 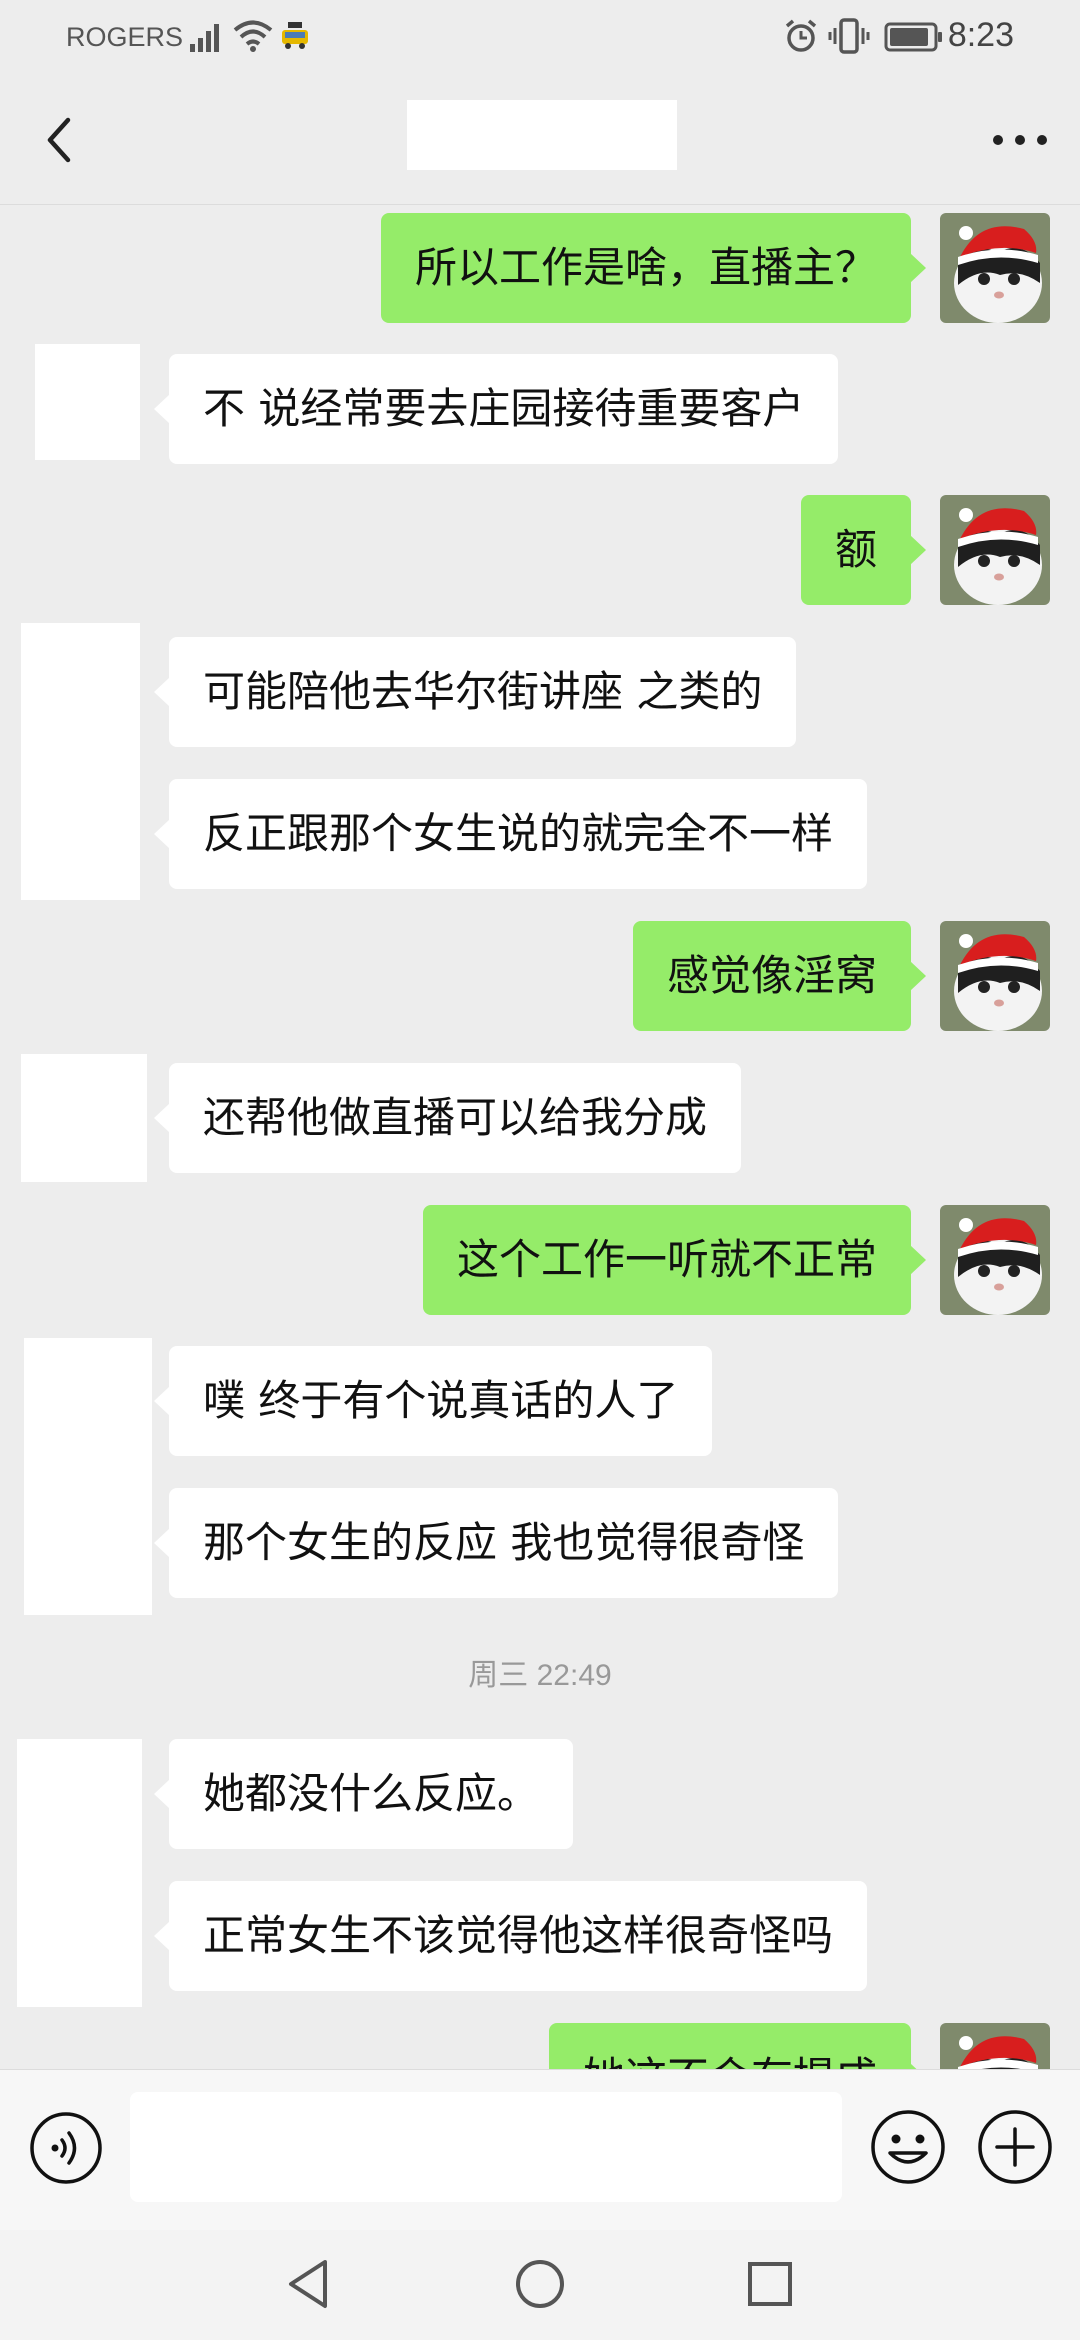 What do you see at coordinates (849, 36) in the screenshot?
I see `vibrate-icon` at bounding box center [849, 36].